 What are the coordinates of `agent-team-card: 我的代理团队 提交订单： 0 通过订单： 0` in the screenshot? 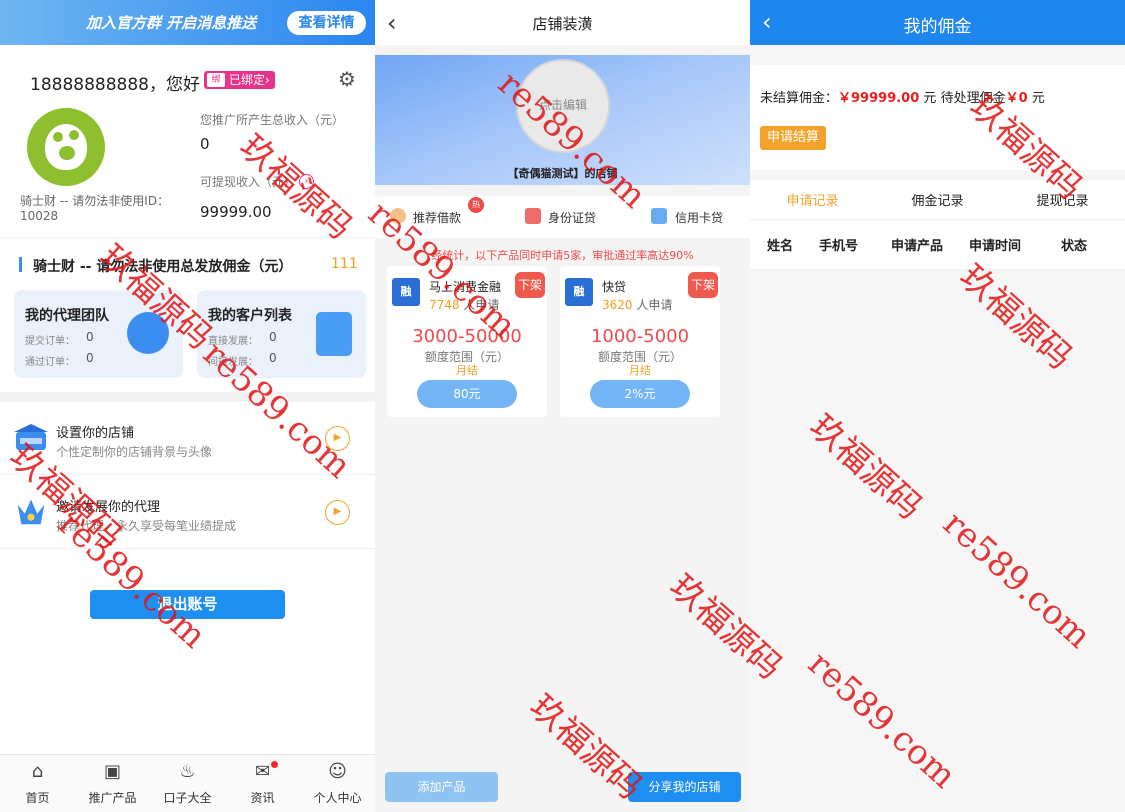 It's located at (98, 334).